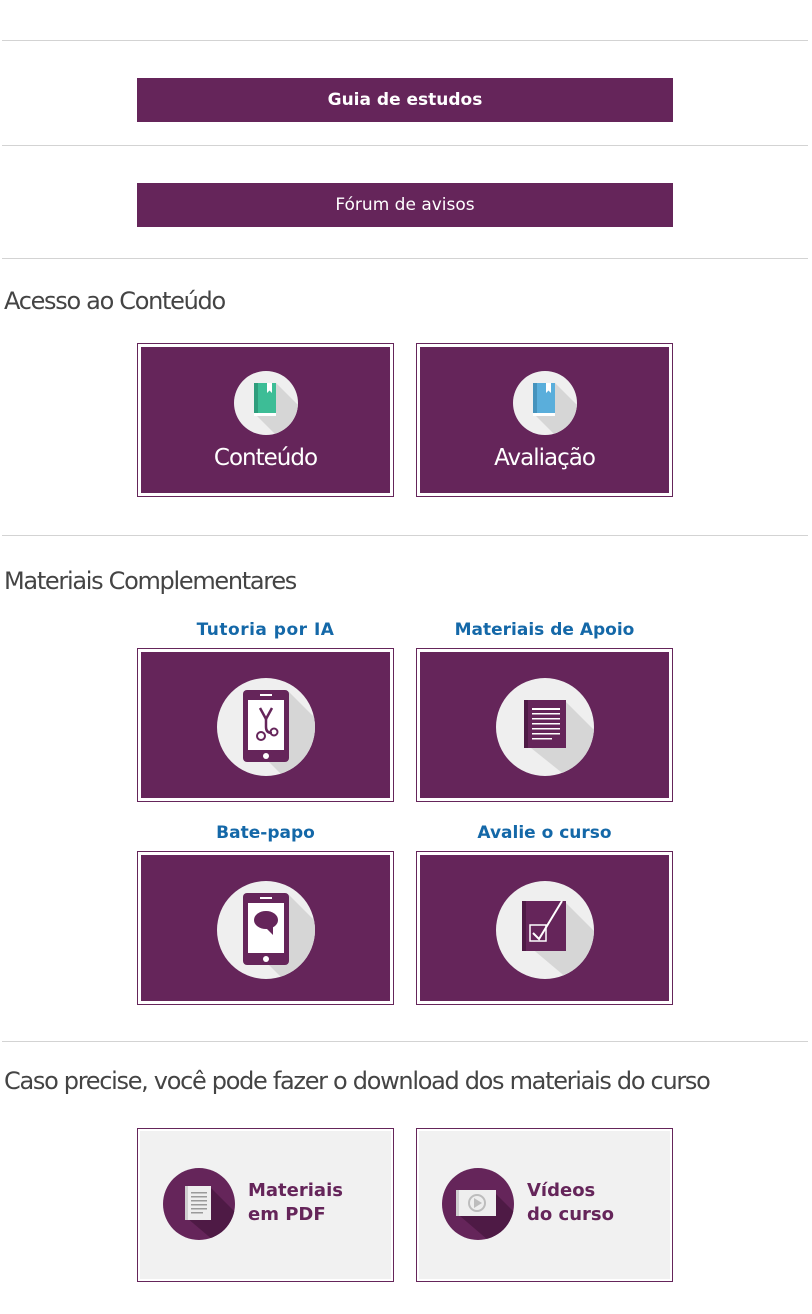 This screenshot has height=1314, width=812. I want to click on study-guide-label: Guia de estudos, so click(405, 100).